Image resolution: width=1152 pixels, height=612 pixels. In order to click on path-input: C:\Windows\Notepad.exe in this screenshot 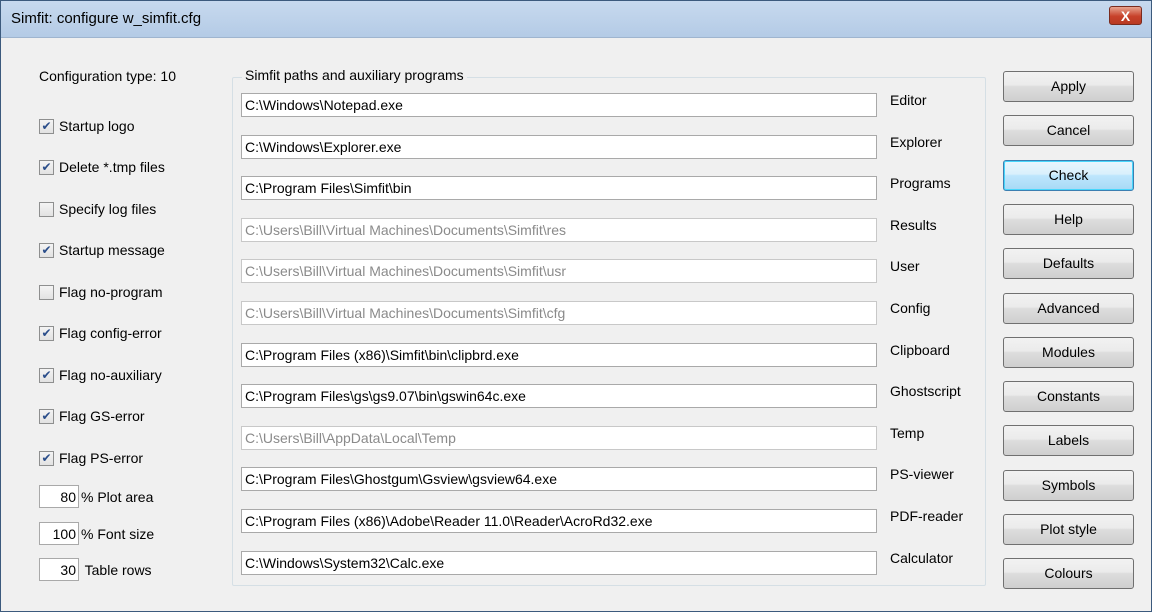, I will do `click(559, 105)`.